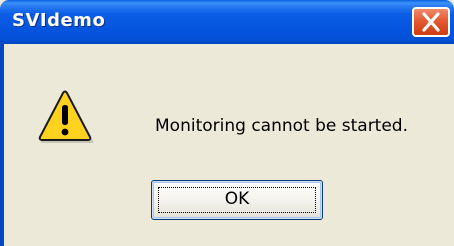  I want to click on close-icon, so click(431, 22).